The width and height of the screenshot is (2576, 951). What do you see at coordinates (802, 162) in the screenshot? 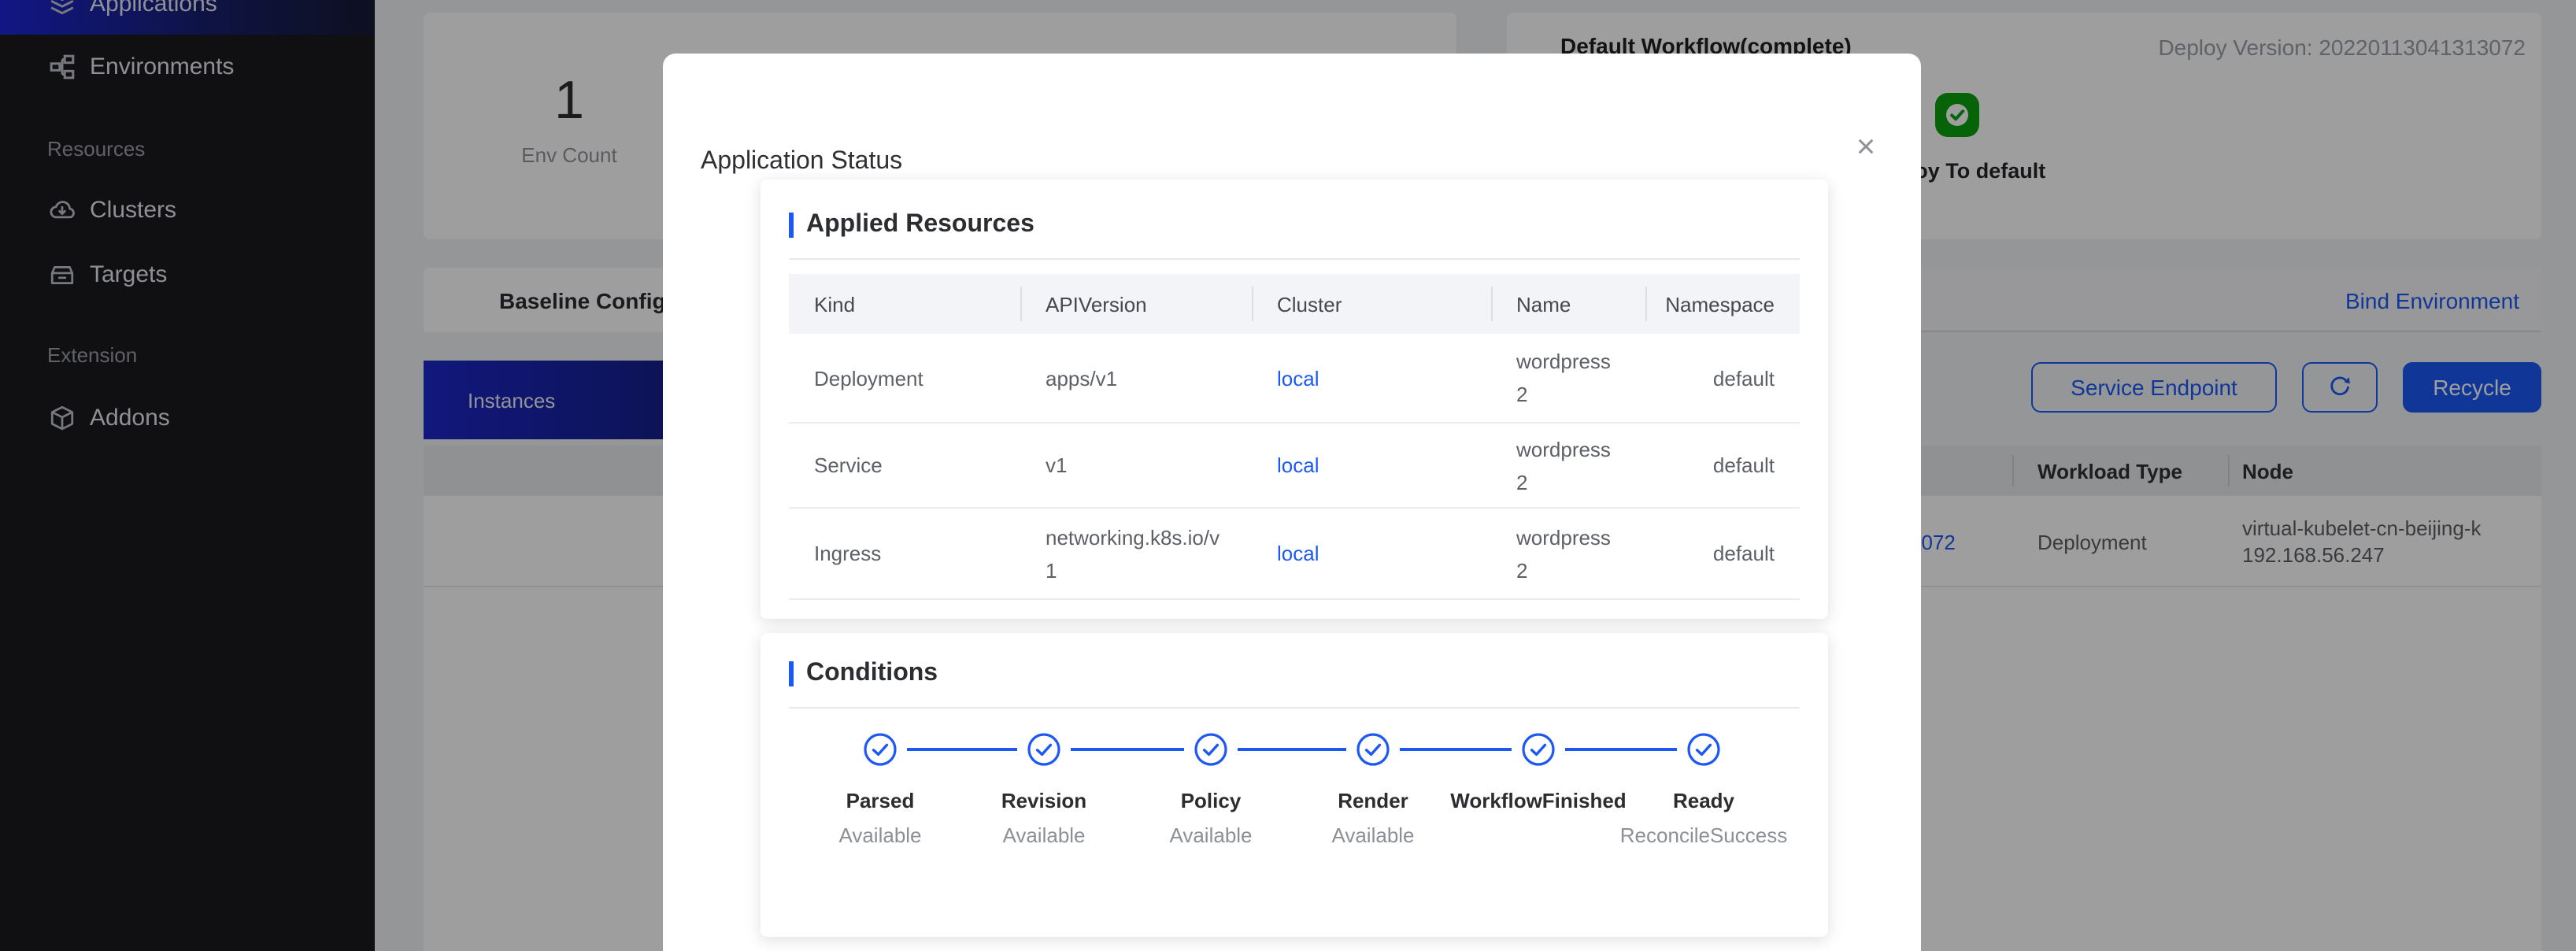
I see `modal-title: Application Status` at bounding box center [802, 162].